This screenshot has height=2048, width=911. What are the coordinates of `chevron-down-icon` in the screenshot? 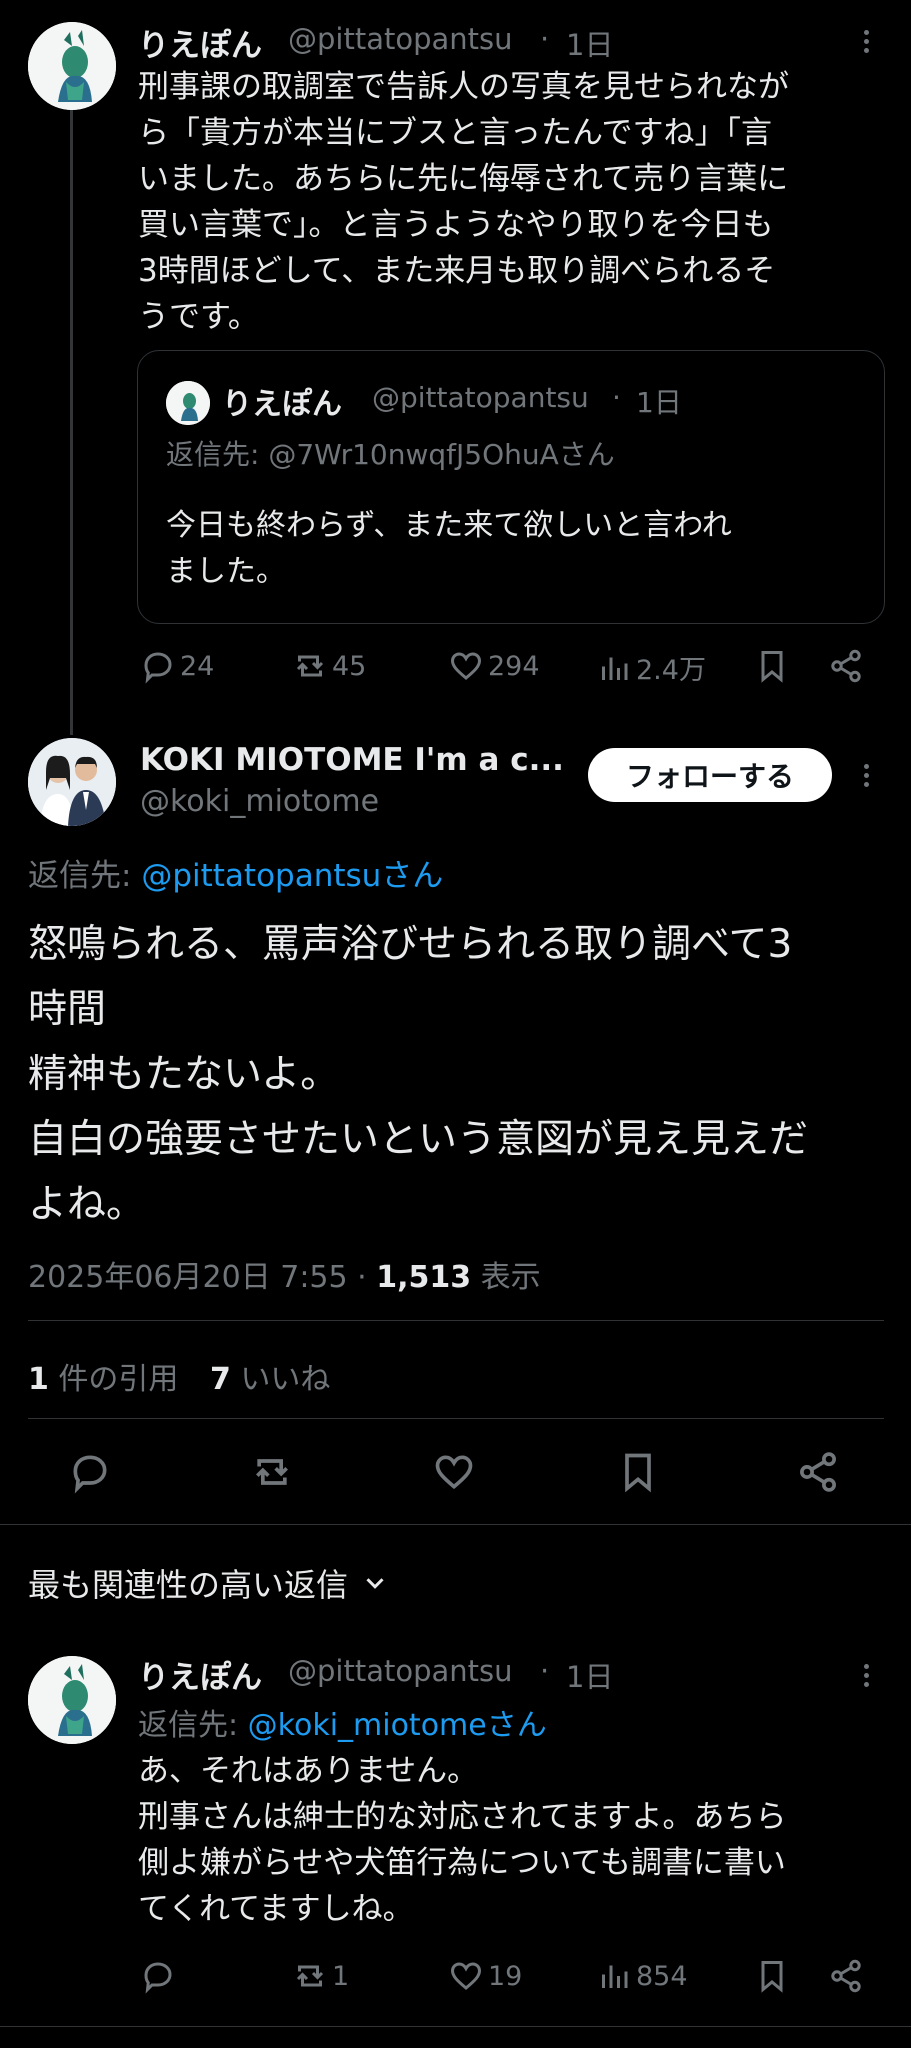 It's located at (375, 1583).